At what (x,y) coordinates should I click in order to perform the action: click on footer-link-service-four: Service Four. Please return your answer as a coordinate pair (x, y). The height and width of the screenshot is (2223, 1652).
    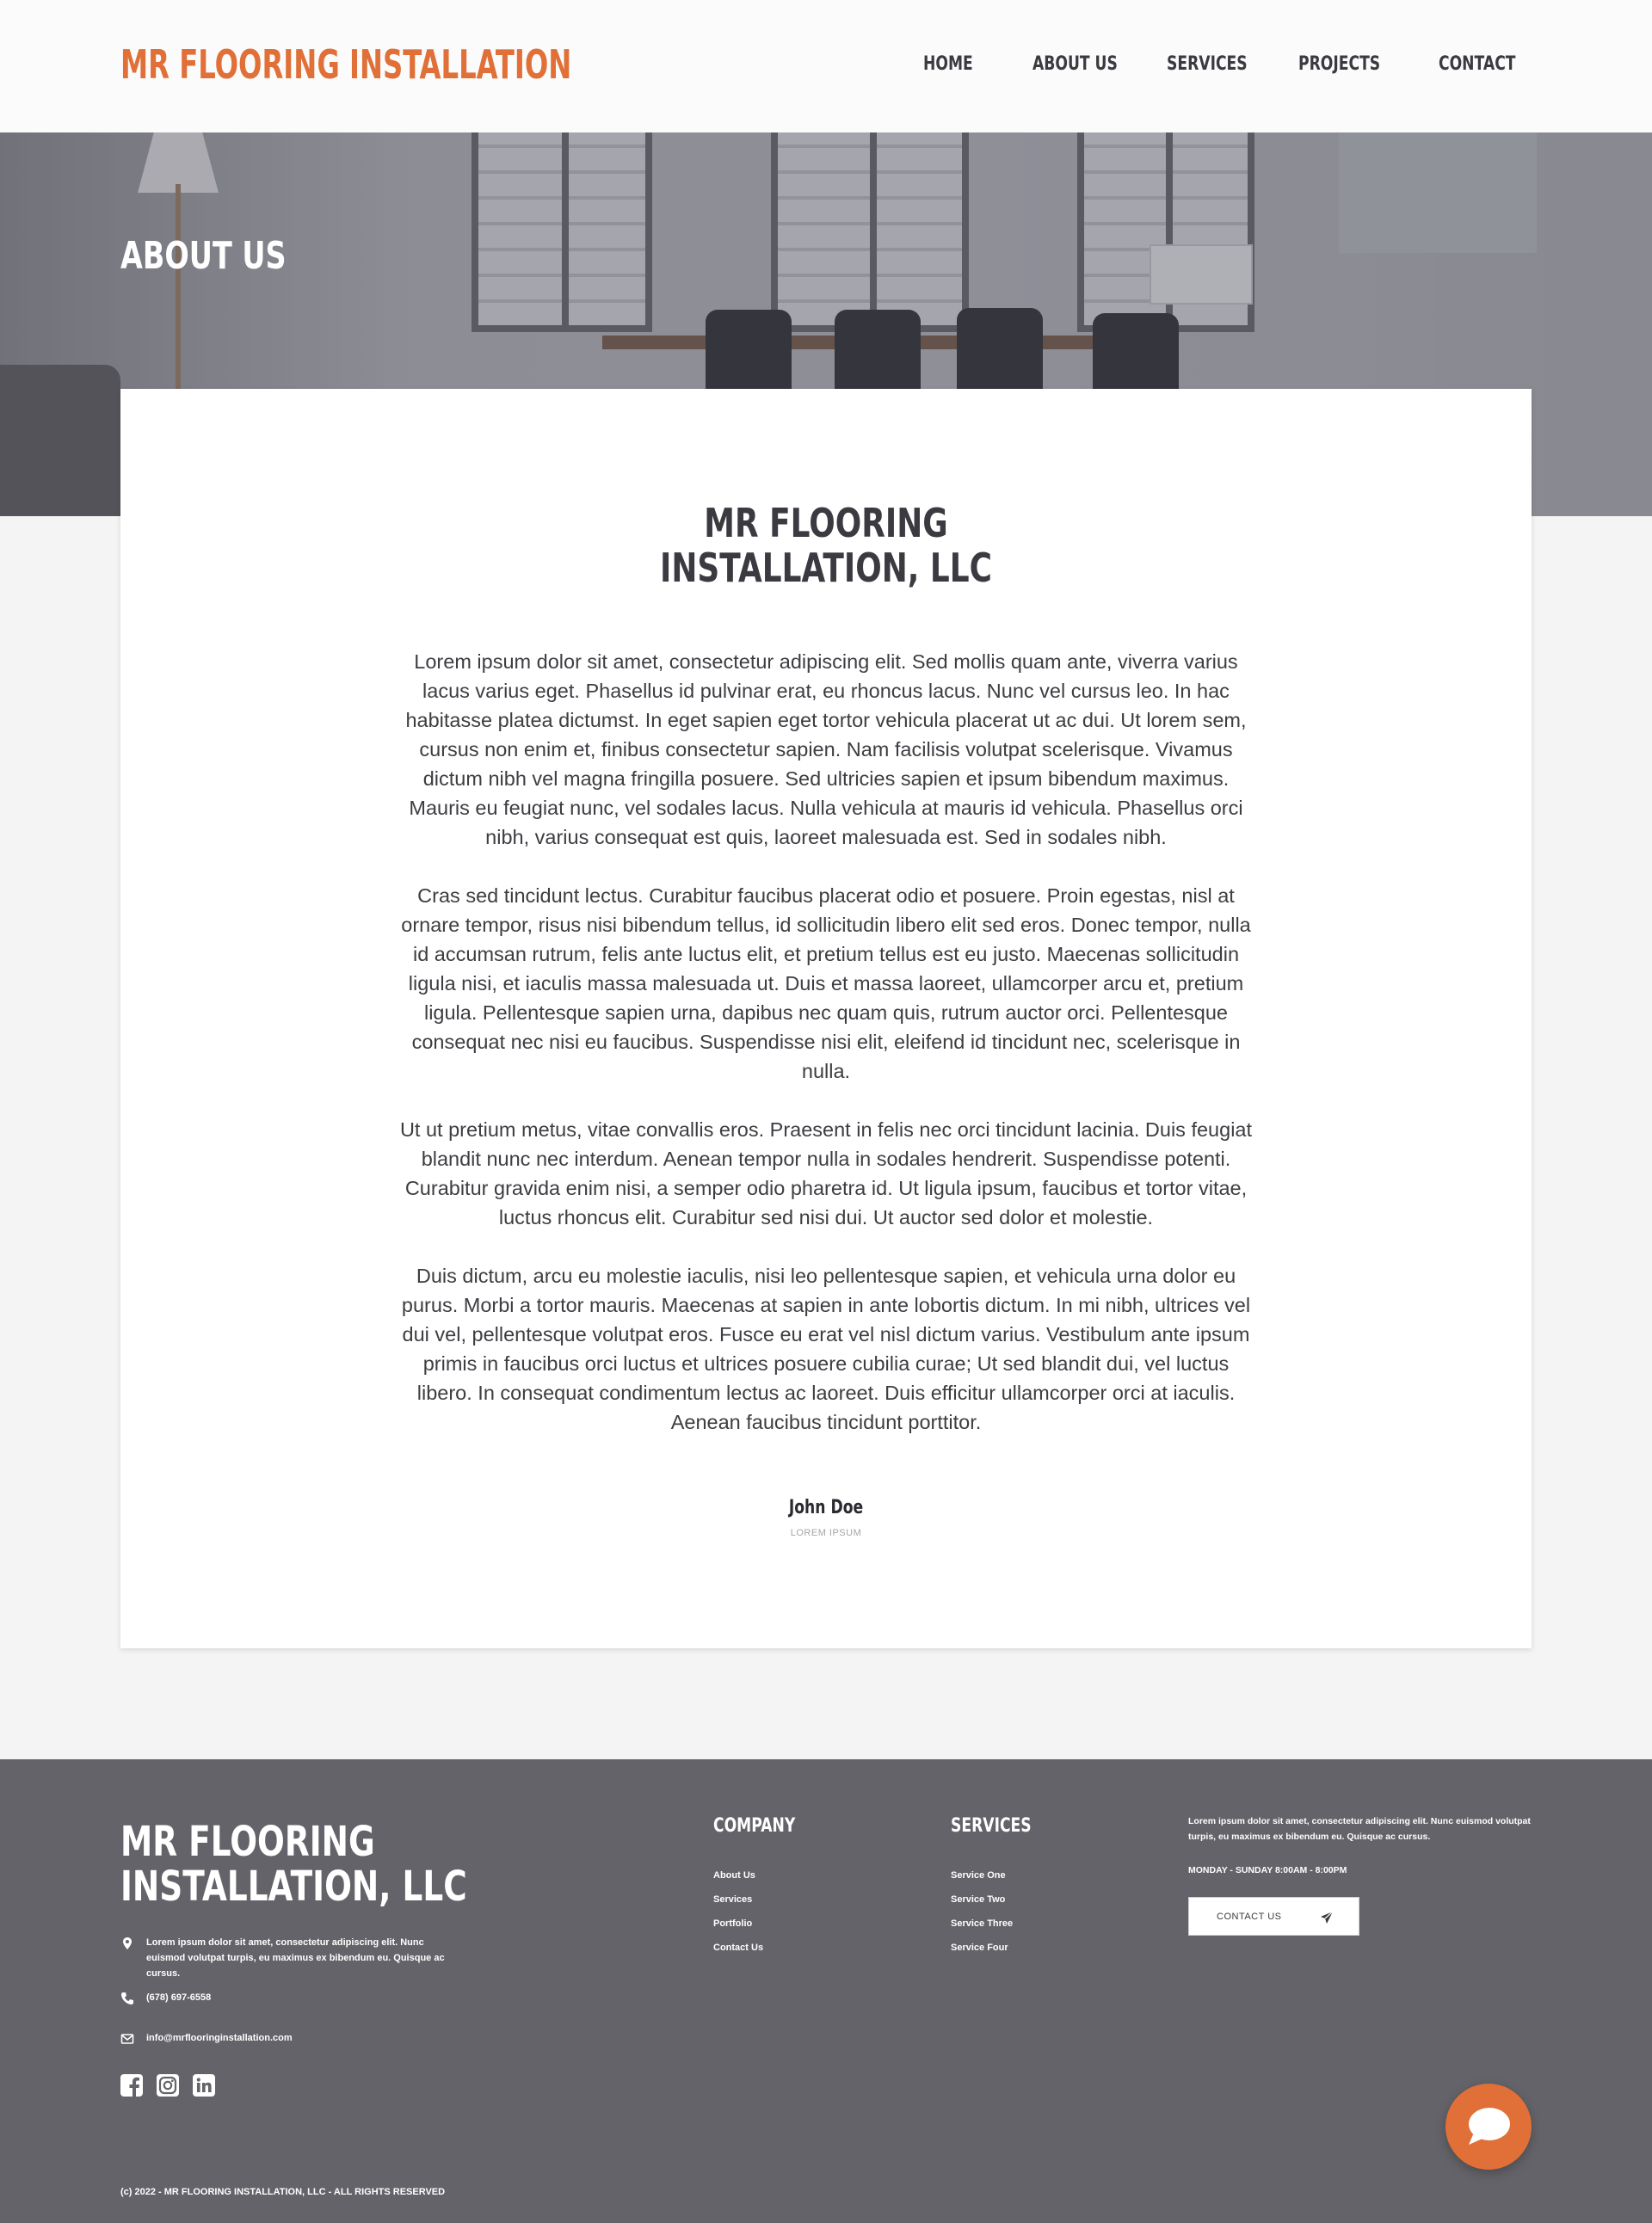
    Looking at the image, I should click on (979, 1948).